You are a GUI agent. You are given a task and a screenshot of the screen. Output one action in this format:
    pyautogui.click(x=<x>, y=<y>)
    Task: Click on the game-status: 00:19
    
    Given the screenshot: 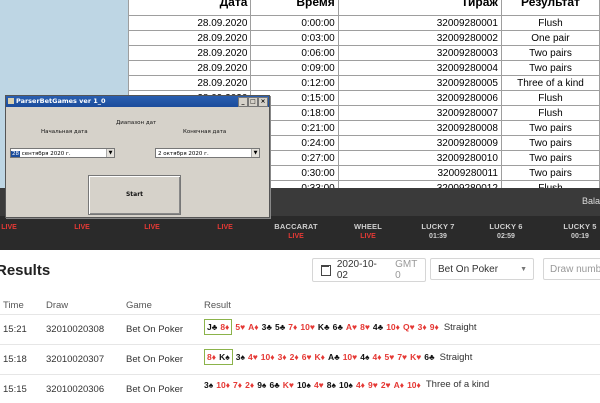 What is the action you would take?
    pyautogui.click(x=580, y=236)
    